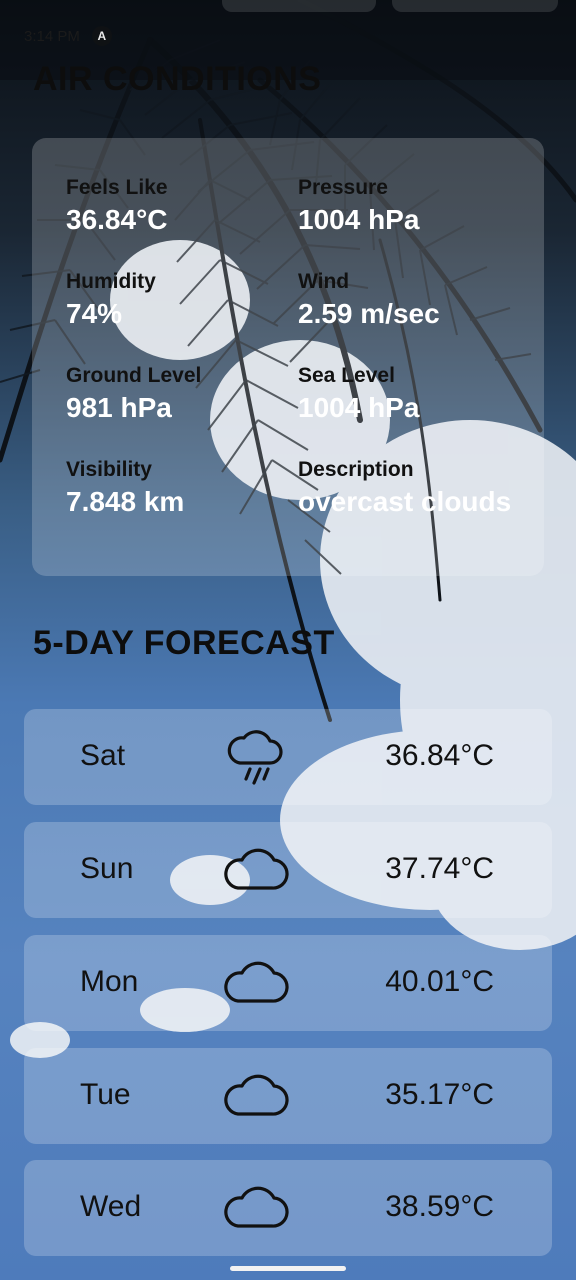  Describe the element at coordinates (117, 219) in the screenshot. I see `feels-like-value: 36.84°C` at that location.